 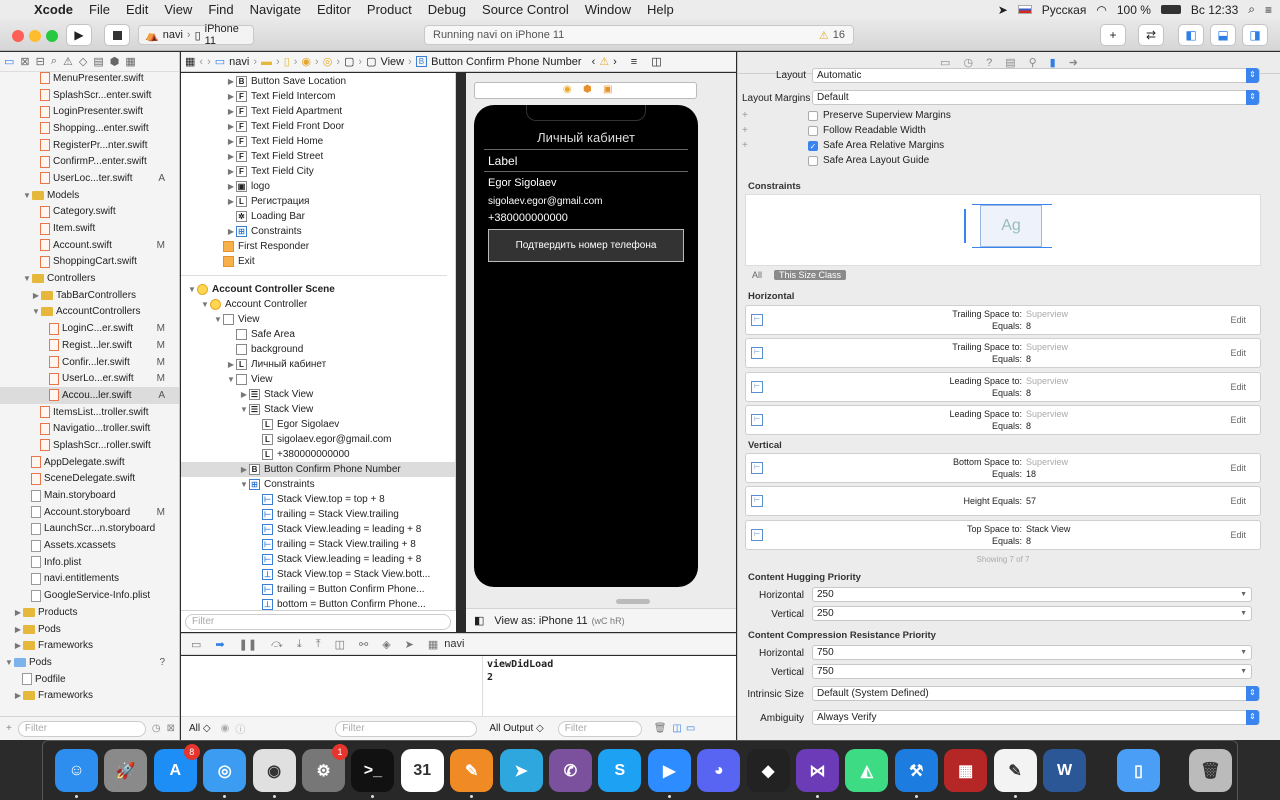 What do you see at coordinates (99, 9) in the screenshot?
I see `menu-file: File` at bounding box center [99, 9].